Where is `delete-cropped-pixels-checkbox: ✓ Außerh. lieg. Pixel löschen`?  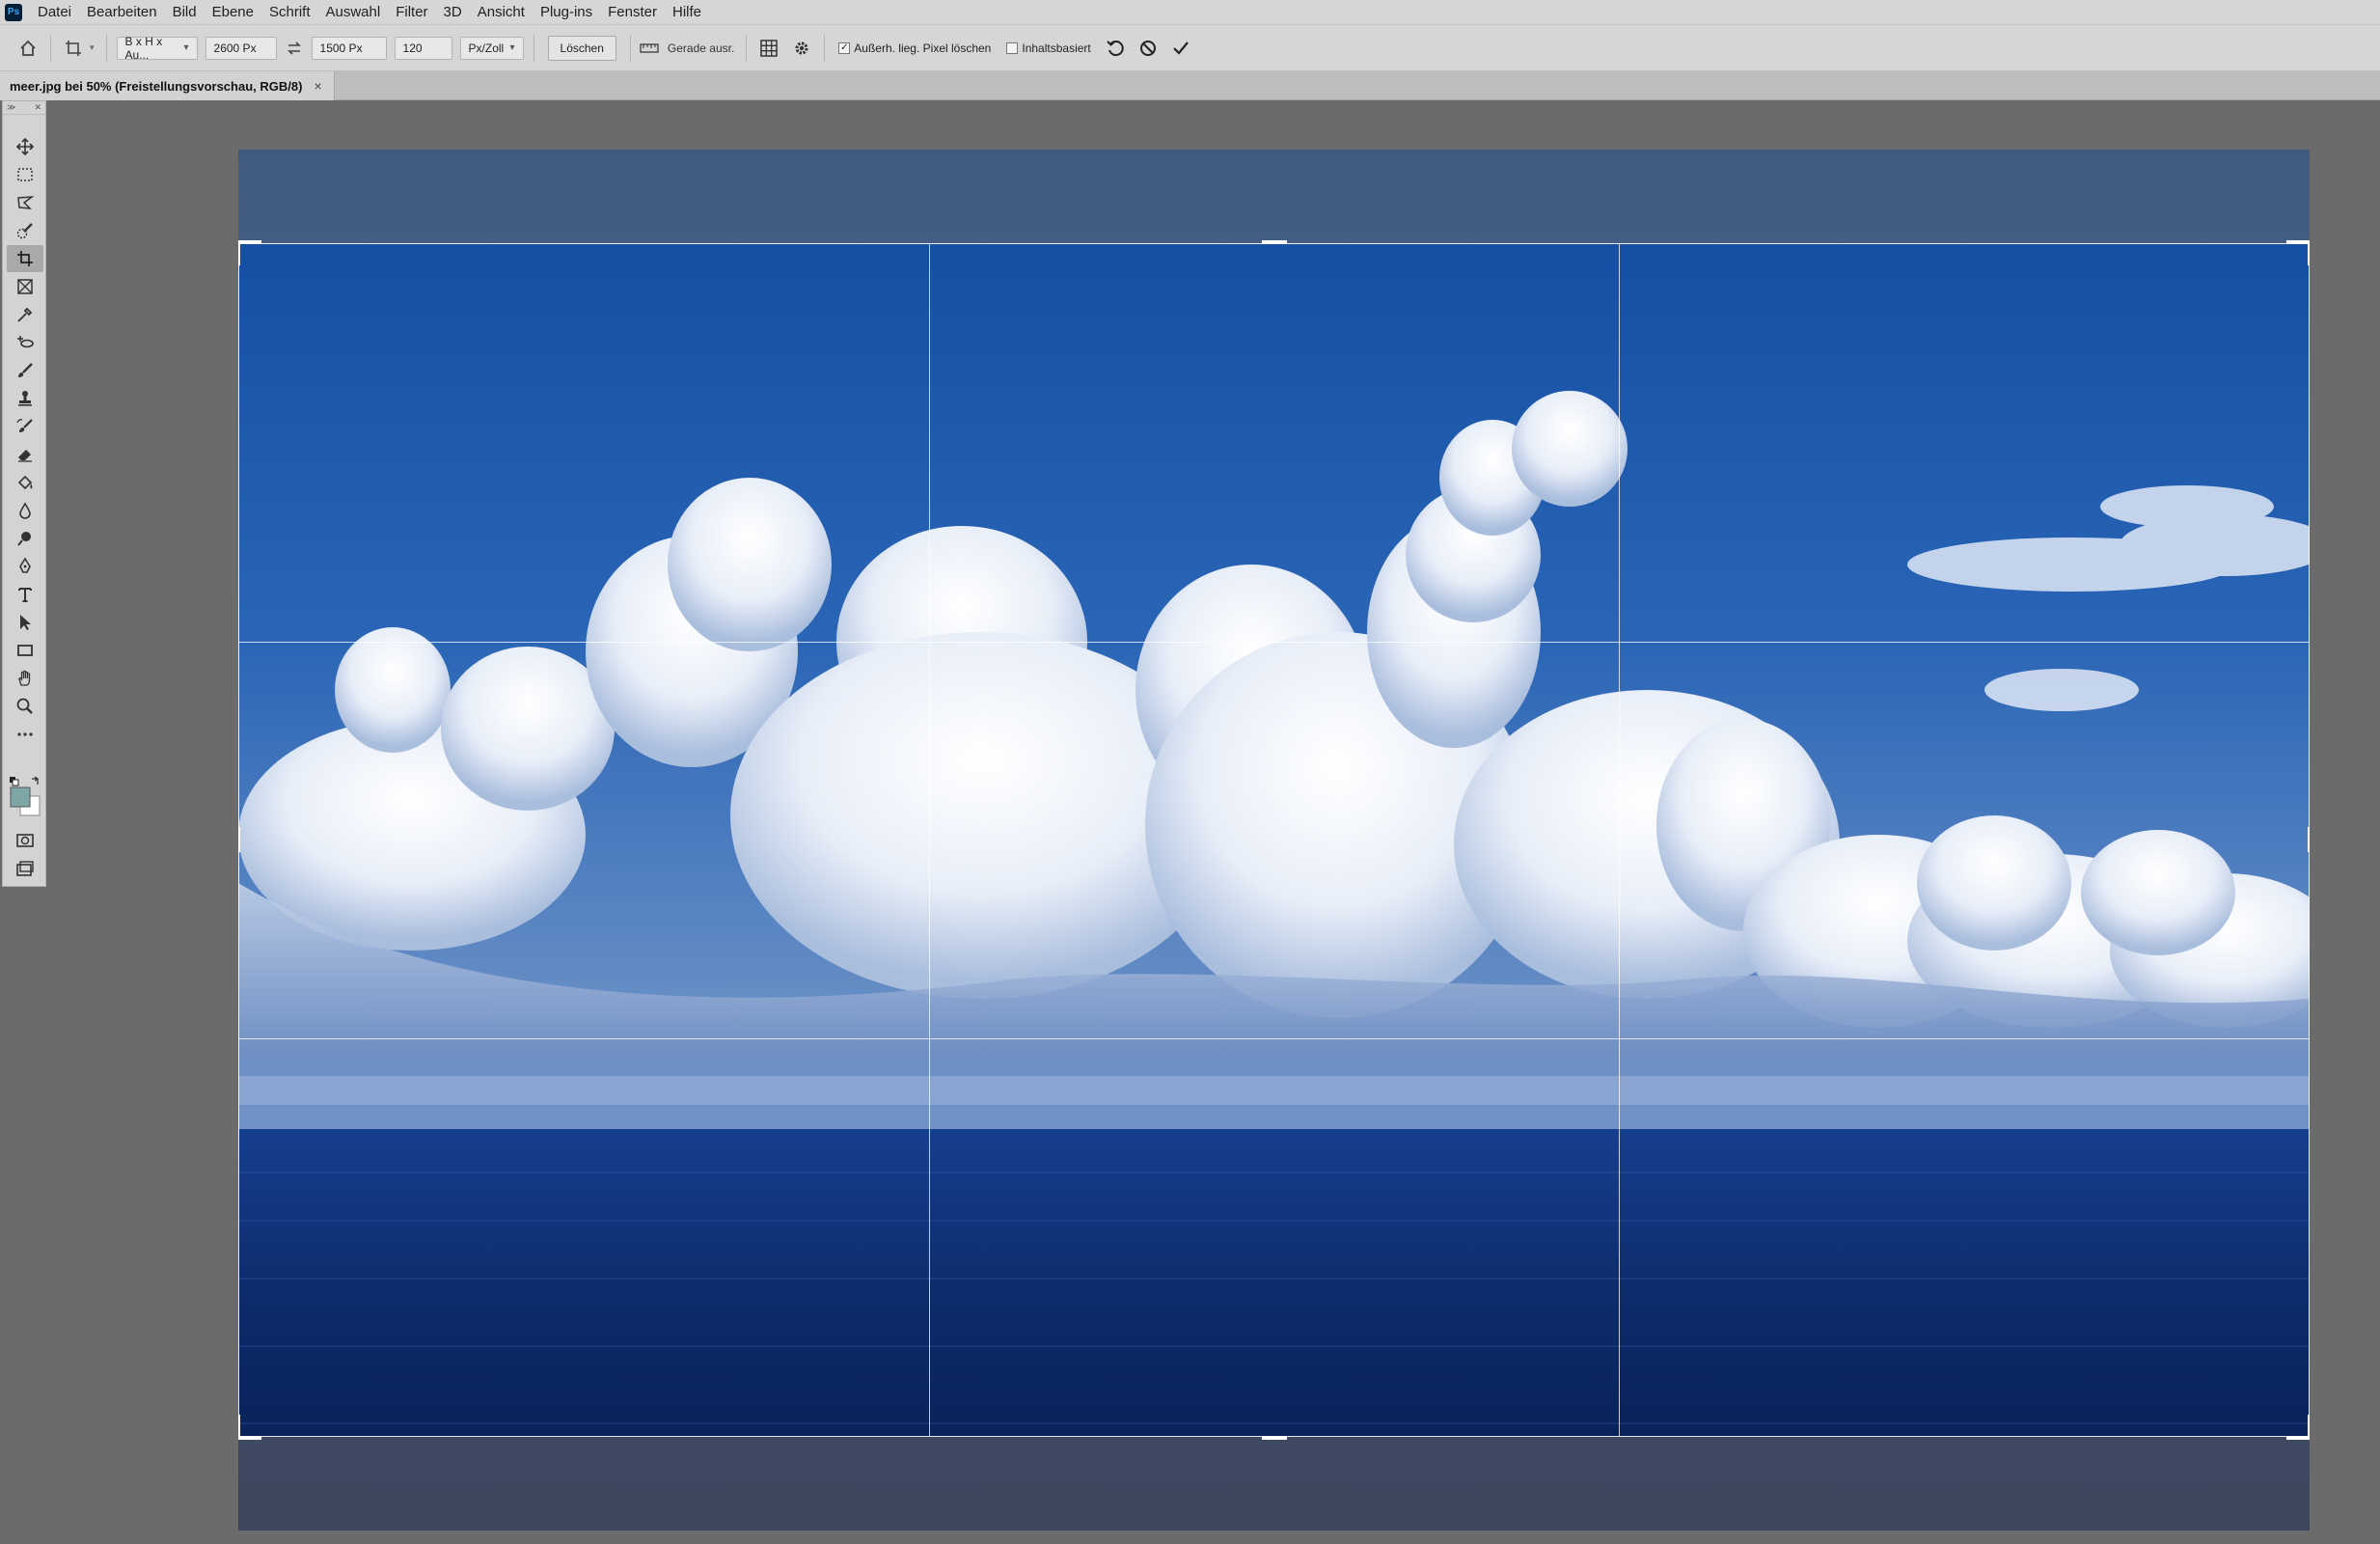
delete-cropped-pixels-checkbox: ✓ Außerh. lieg. Pixel löschen is located at coordinates (915, 48).